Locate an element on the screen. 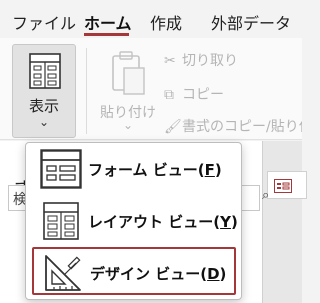 This screenshot has height=303, width=320. cut-button: ✂ 切り取り is located at coordinates (201, 60).